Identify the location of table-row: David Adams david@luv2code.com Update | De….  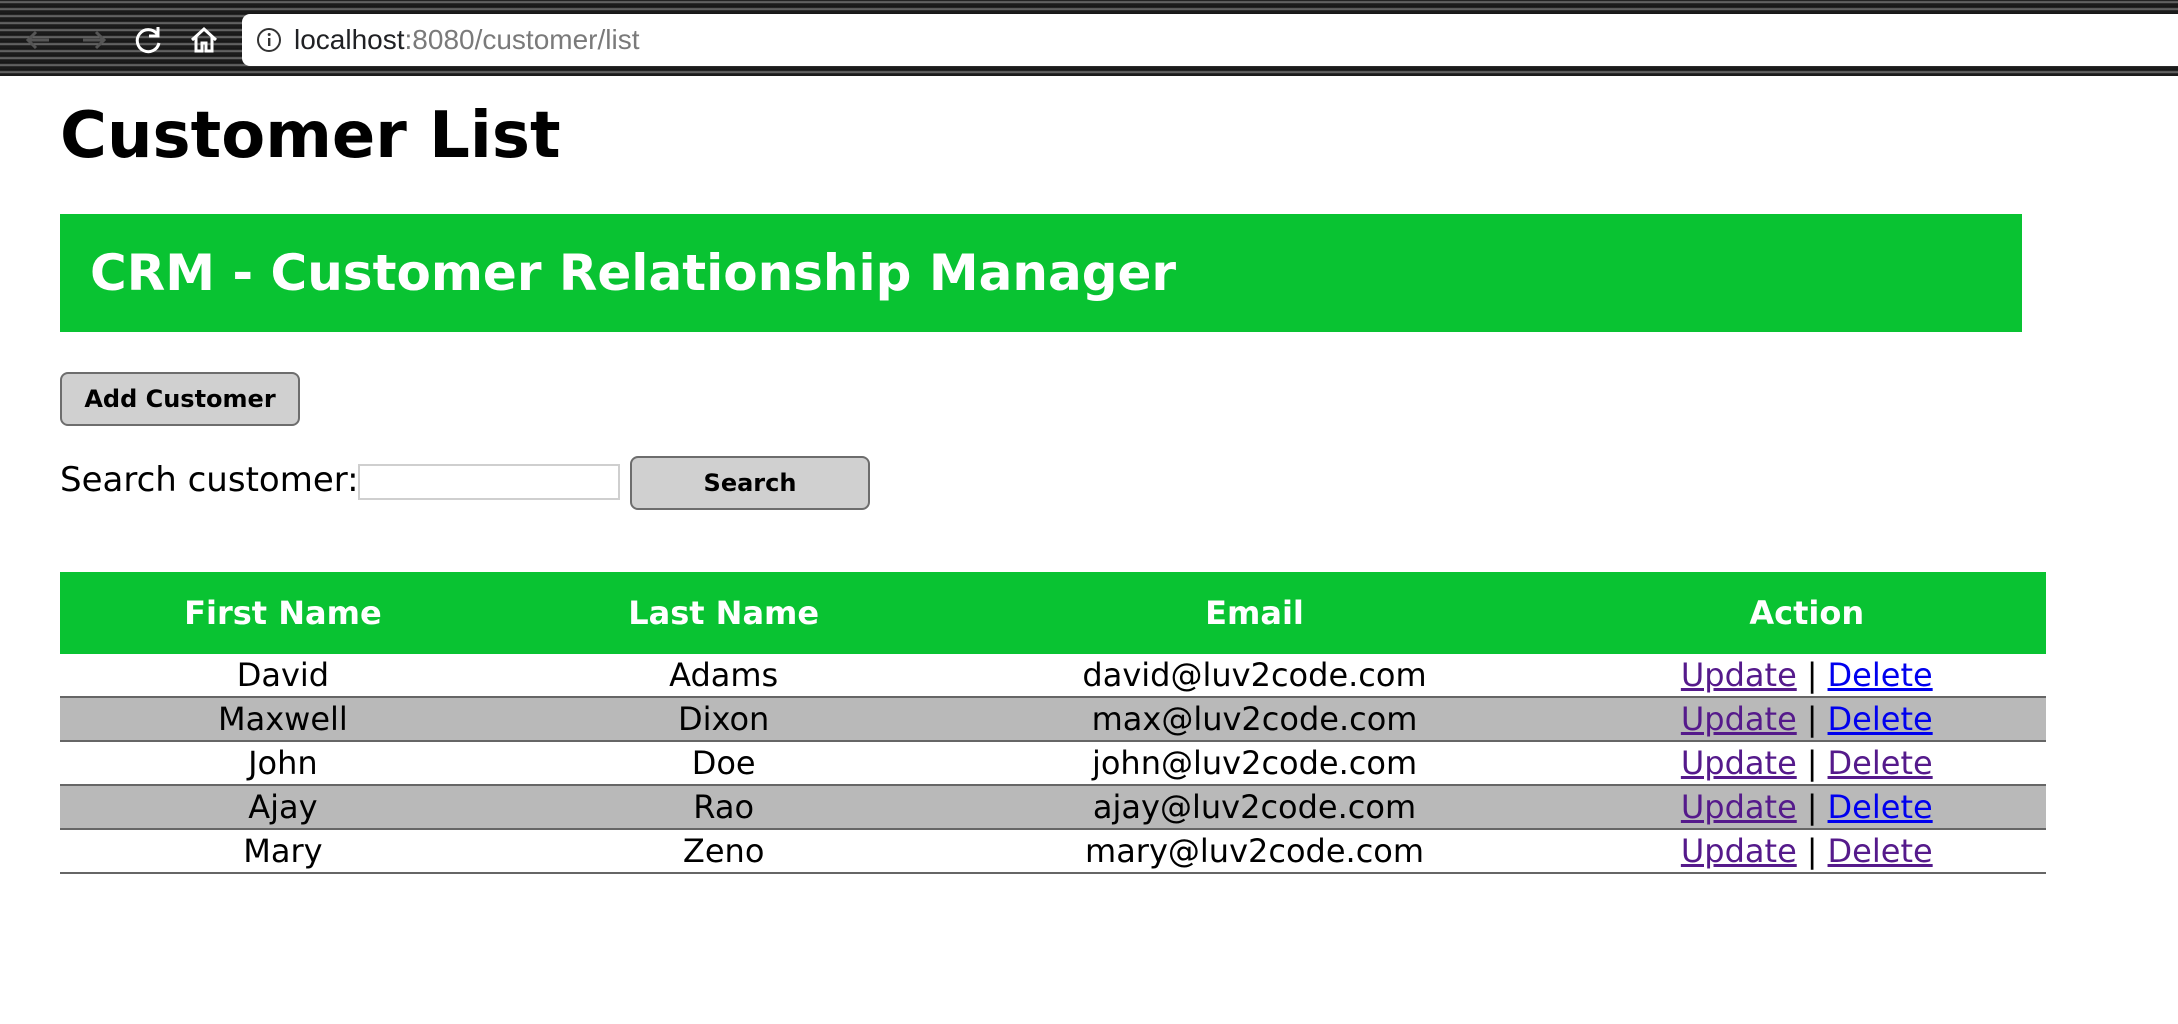
(1053, 676).